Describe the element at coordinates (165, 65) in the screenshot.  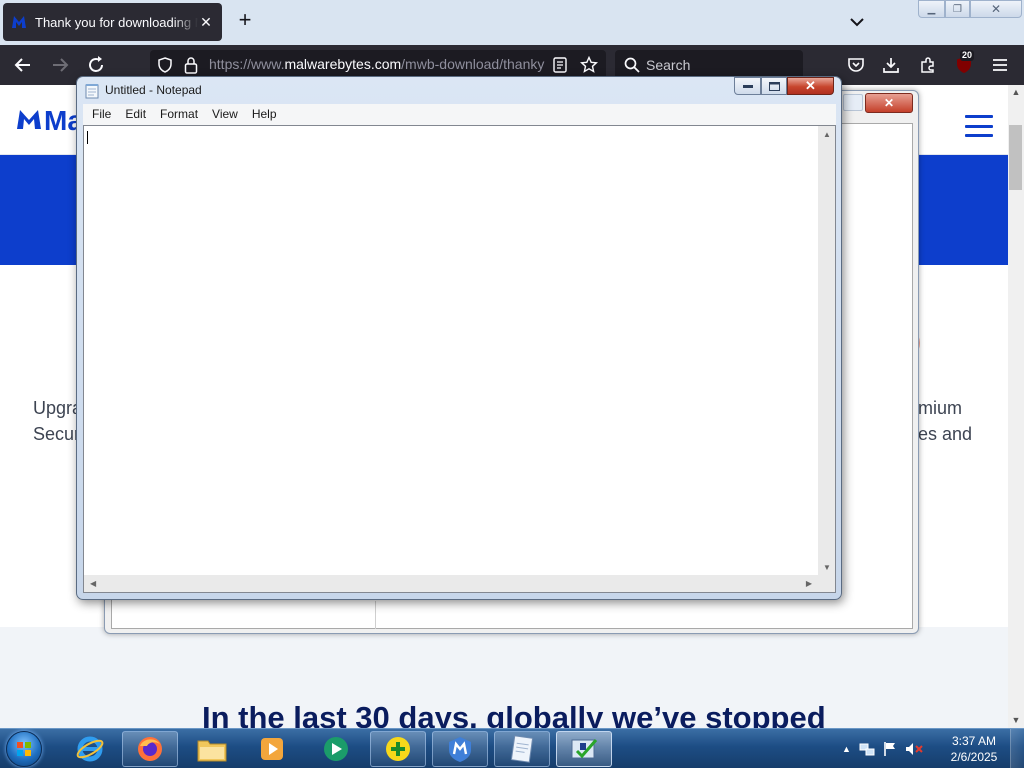
I see `shield-icon` at that location.